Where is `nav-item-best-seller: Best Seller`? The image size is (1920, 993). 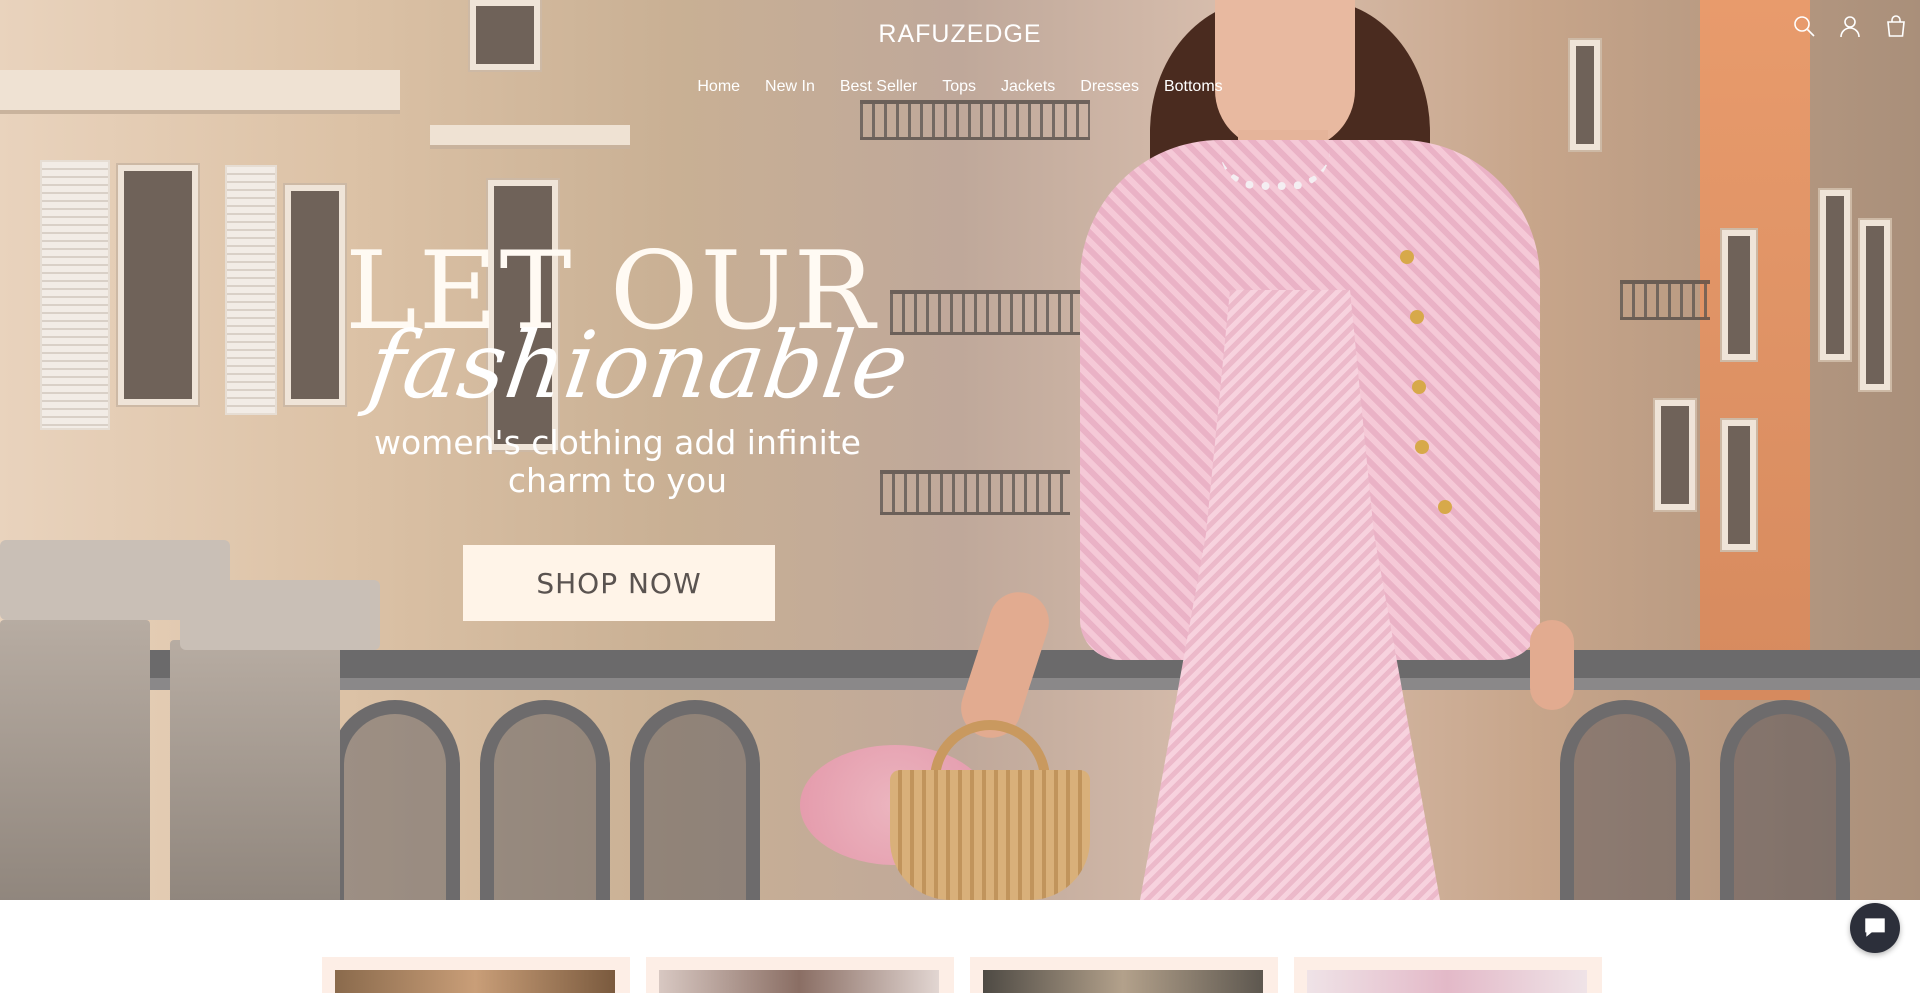
nav-item-best-seller: Best Seller is located at coordinates (878, 87).